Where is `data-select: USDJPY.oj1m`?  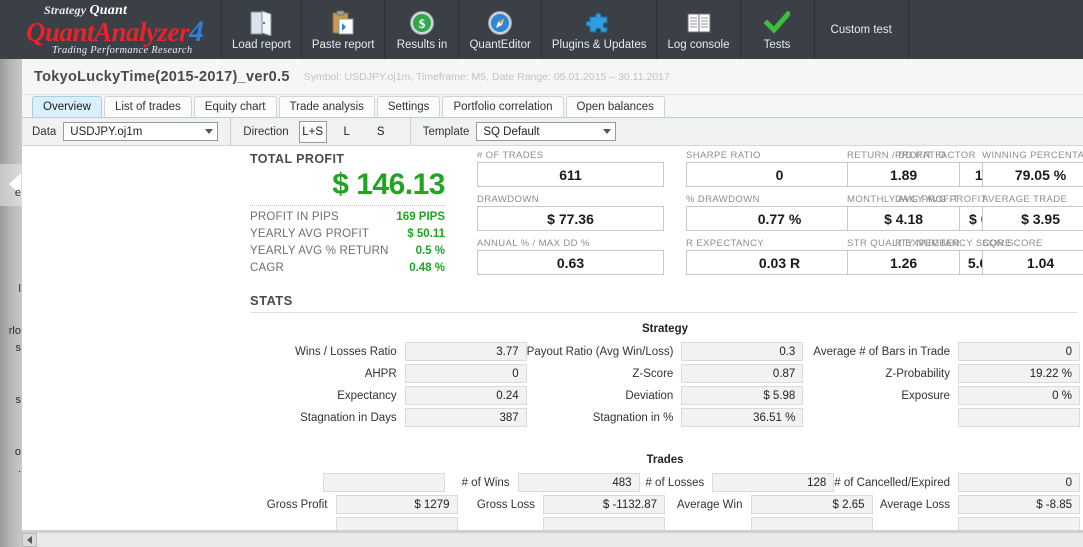 data-select: USDJPY.oj1m is located at coordinates (141, 131).